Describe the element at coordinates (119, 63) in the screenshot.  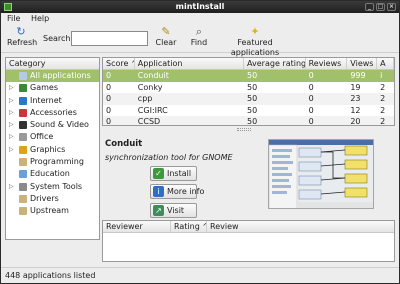
I see `col-score: Score ^` at that location.